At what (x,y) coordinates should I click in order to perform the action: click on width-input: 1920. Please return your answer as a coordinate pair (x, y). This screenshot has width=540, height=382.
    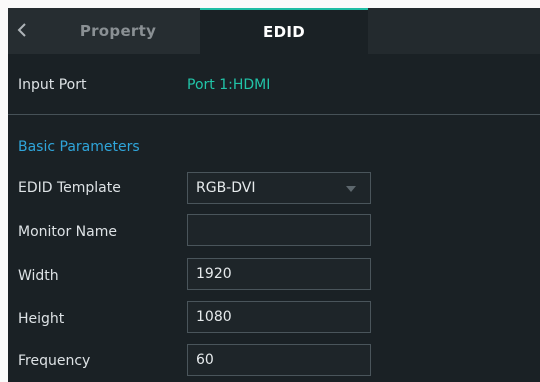
    Looking at the image, I should click on (279, 274).